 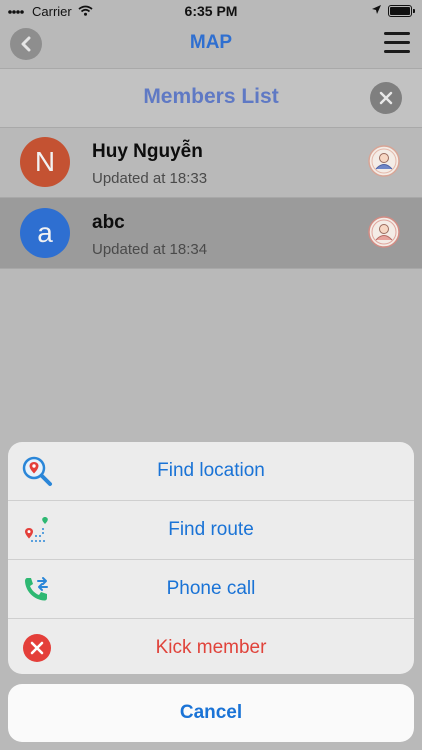 I want to click on phone-call-action: Phone call, so click(x=211, y=589).